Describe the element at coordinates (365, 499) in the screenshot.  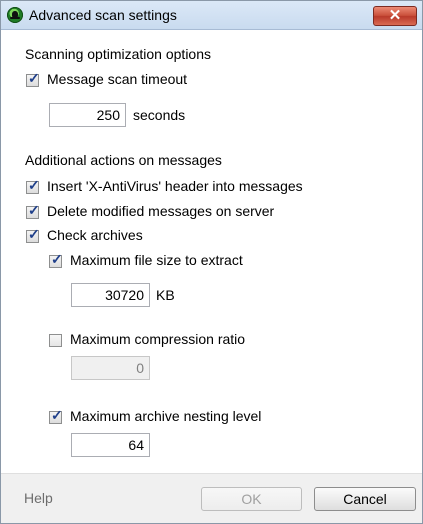
I see `cancel-button: Cancel` at that location.